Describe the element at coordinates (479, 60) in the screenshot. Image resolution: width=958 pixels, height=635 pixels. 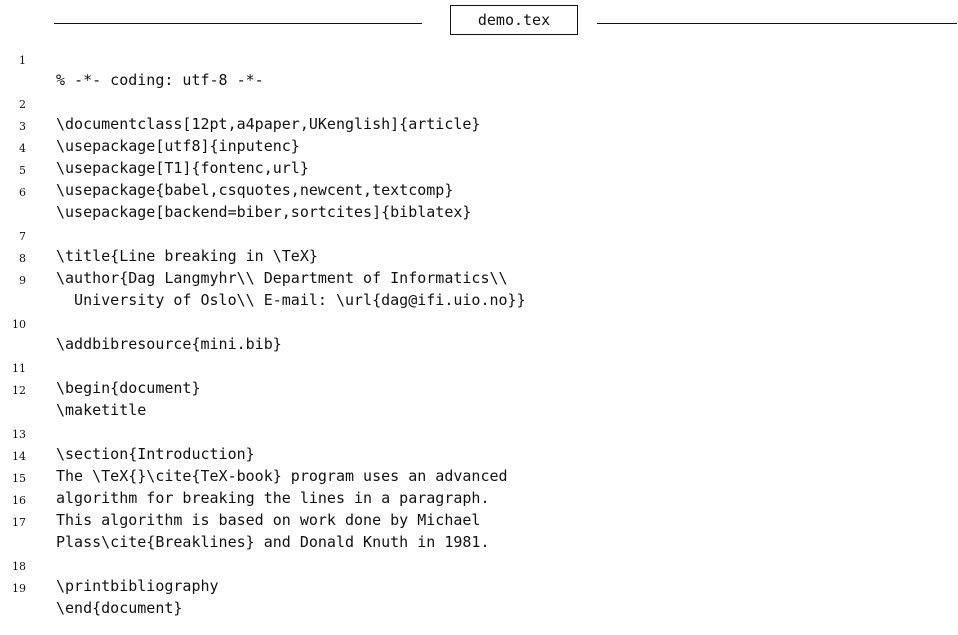
I see `code-line: 1 % -*- coding: utf-8 -*-` at that location.